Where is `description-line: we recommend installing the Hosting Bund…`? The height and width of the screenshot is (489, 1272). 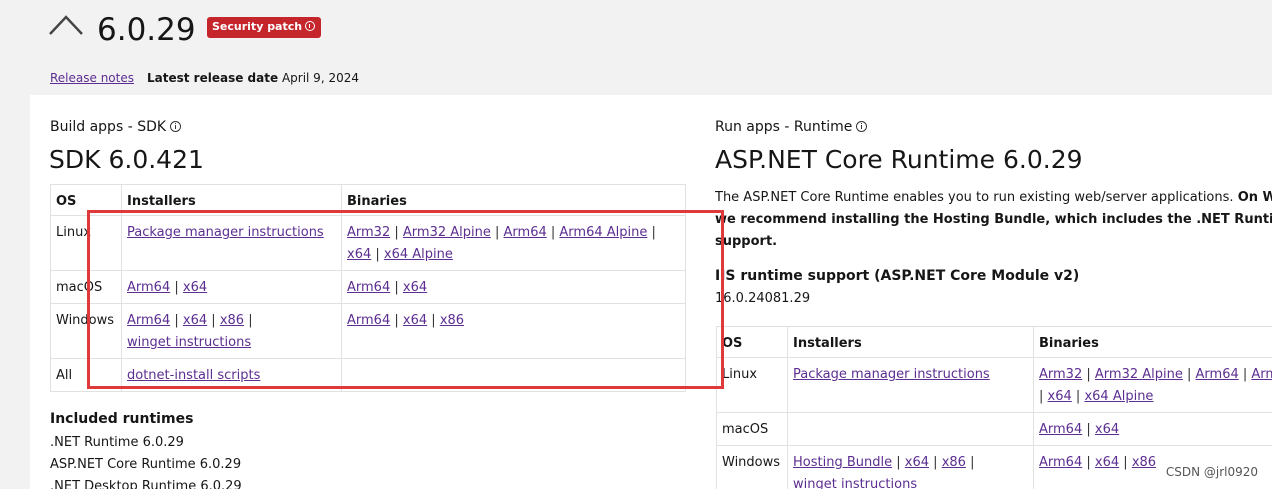
description-line: we recommend installing the Hosting Bund… is located at coordinates (993, 219).